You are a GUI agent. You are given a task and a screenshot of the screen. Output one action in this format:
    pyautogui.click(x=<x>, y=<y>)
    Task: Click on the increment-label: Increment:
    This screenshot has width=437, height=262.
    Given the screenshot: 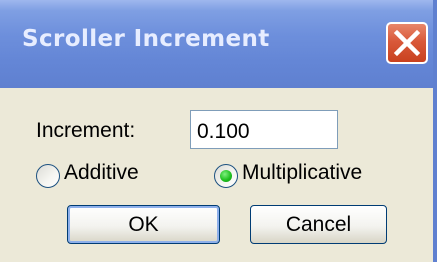 What is the action you would take?
    pyautogui.click(x=86, y=130)
    